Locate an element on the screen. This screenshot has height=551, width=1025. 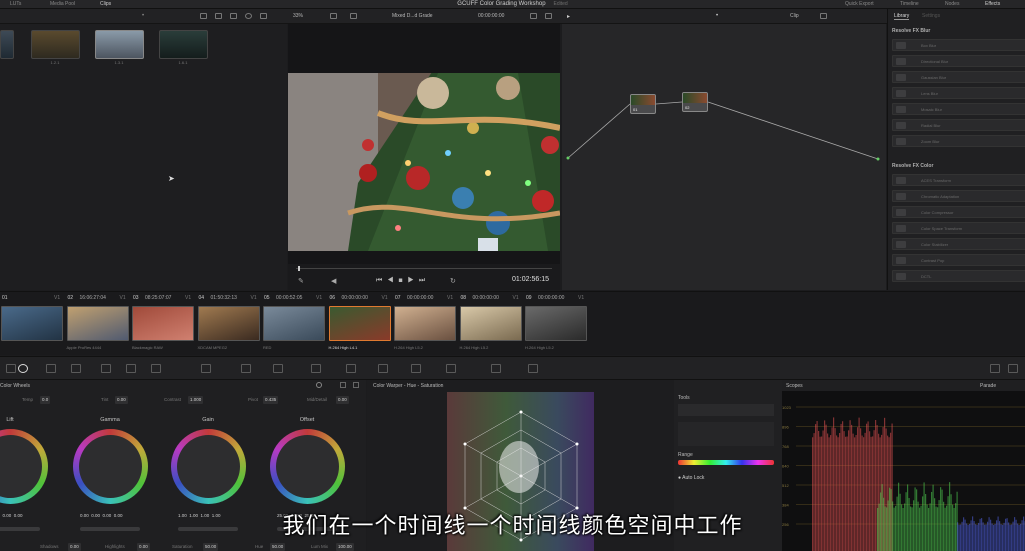
wheel-mode-icon is located at coordinates (343, 385).